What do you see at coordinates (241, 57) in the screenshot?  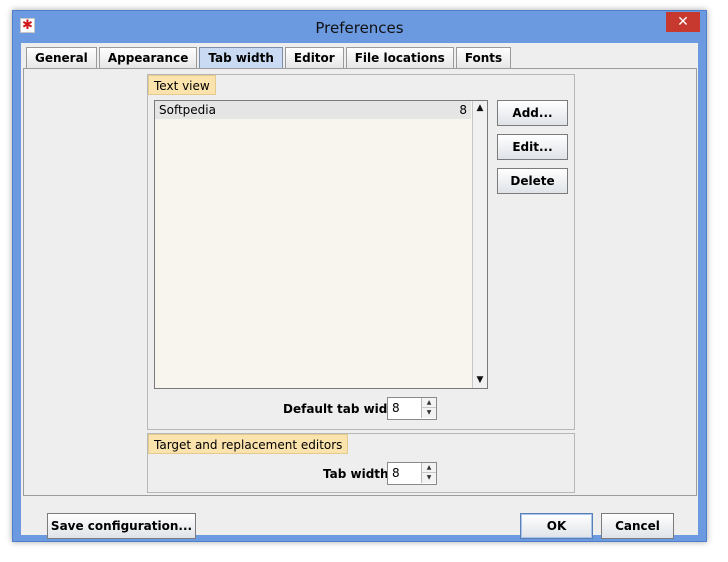 I see `tab-tab-width: Tab width` at bounding box center [241, 57].